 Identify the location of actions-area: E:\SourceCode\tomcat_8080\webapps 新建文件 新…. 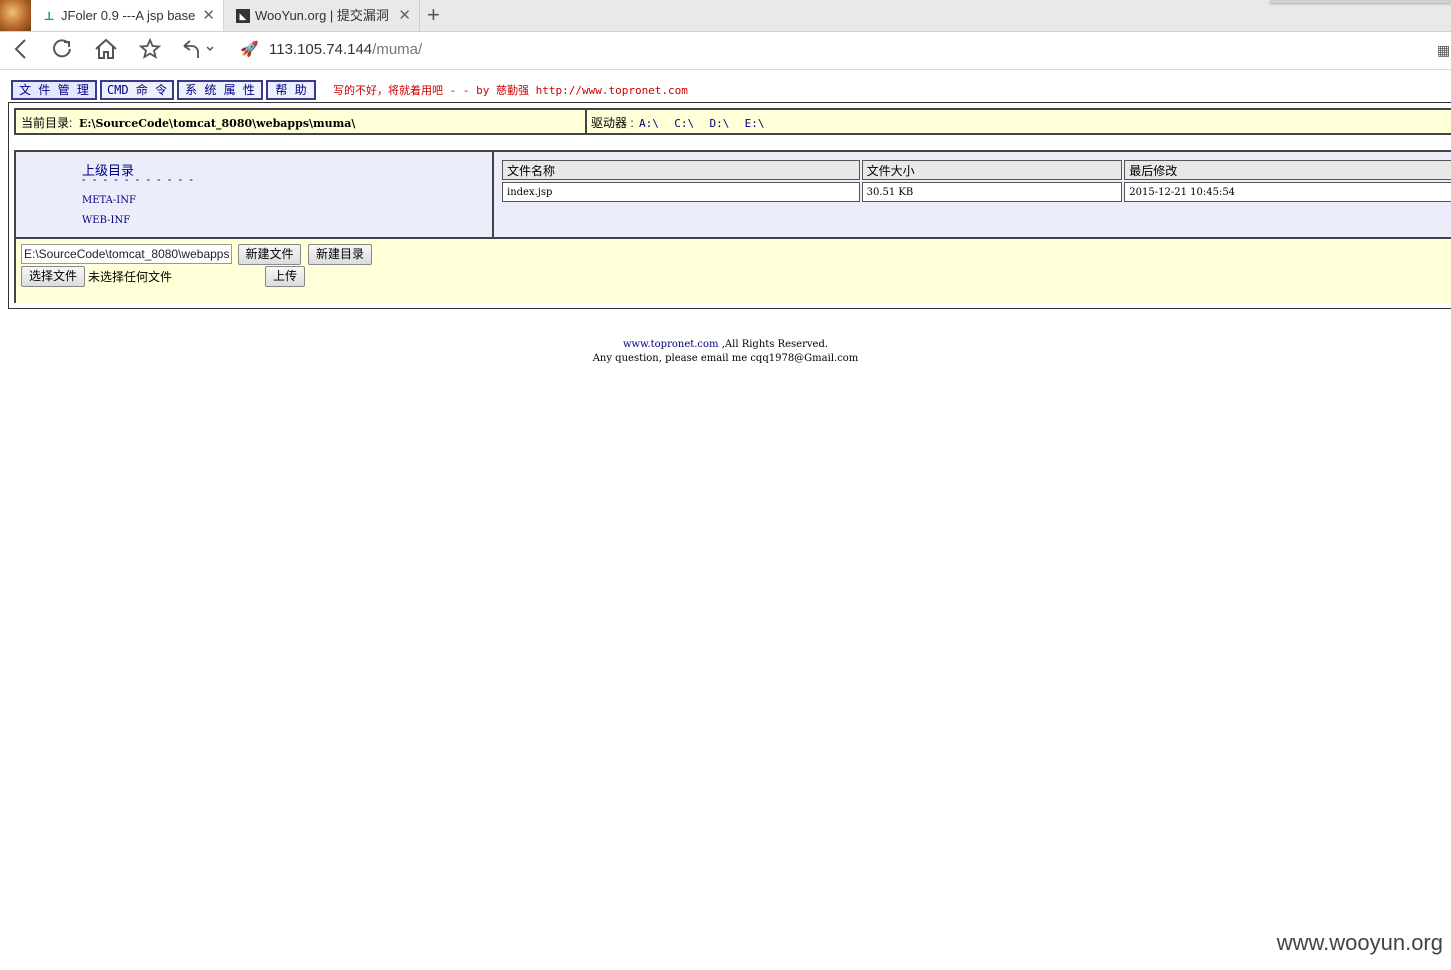
(733, 270).